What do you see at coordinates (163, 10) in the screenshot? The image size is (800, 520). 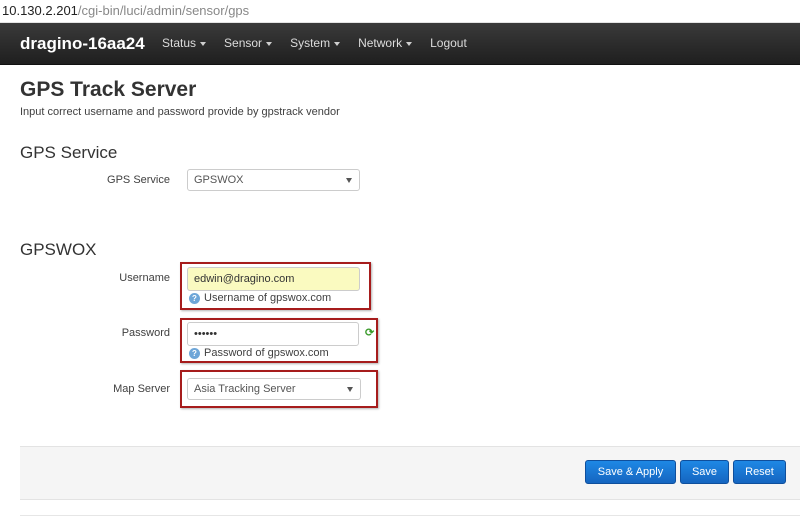 I see `url-path: /cgi-bin/luci/admin/sensor/gps` at bounding box center [163, 10].